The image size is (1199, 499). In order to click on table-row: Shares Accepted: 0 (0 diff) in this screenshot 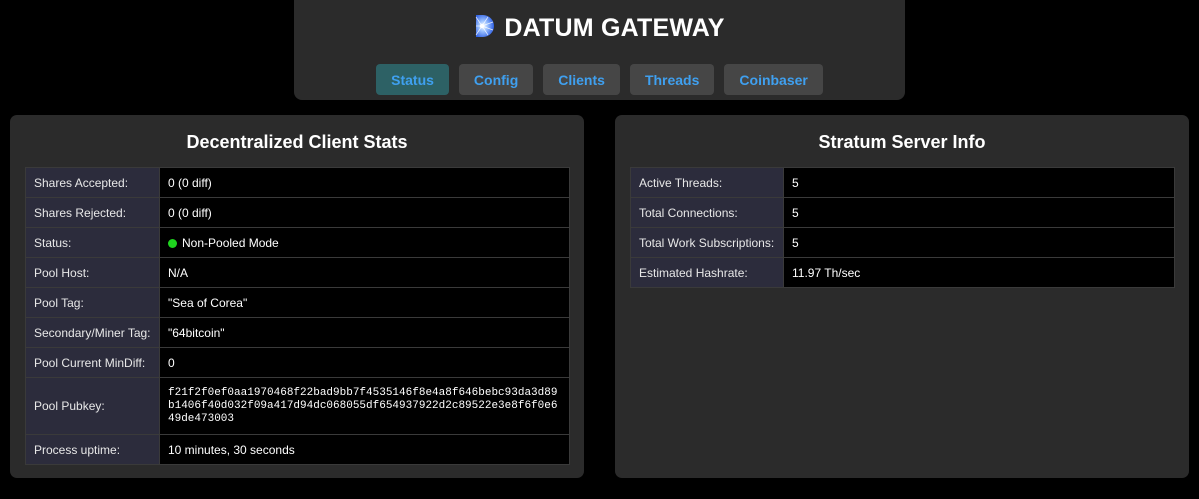, I will do `click(297, 182)`.